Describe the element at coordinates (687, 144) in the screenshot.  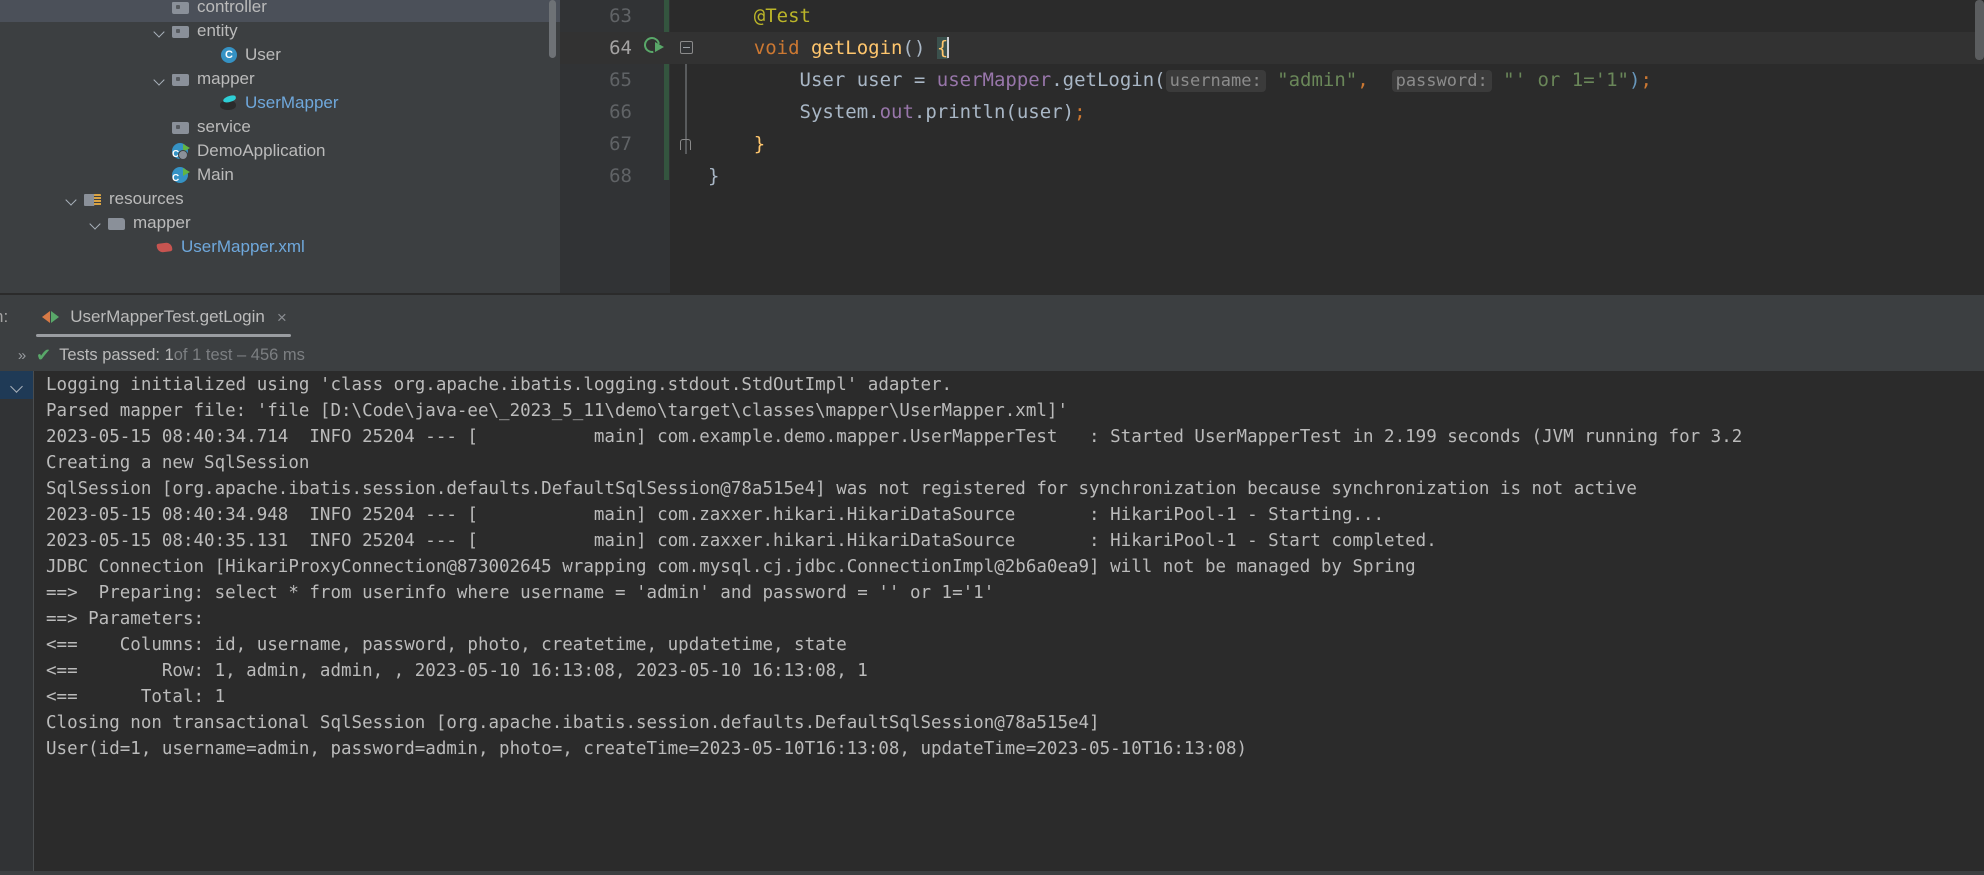
I see `code-fold-end-icon` at that location.